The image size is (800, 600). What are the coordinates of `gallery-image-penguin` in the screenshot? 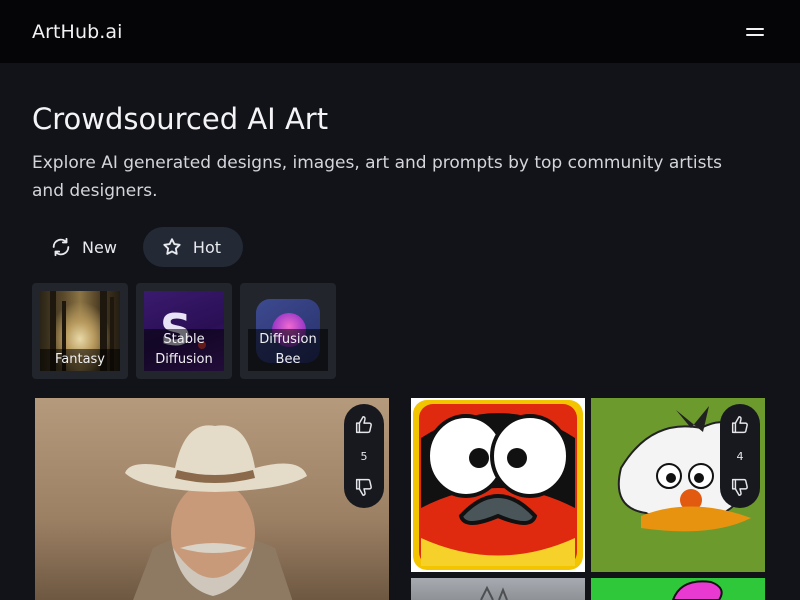 It's located at (498, 485).